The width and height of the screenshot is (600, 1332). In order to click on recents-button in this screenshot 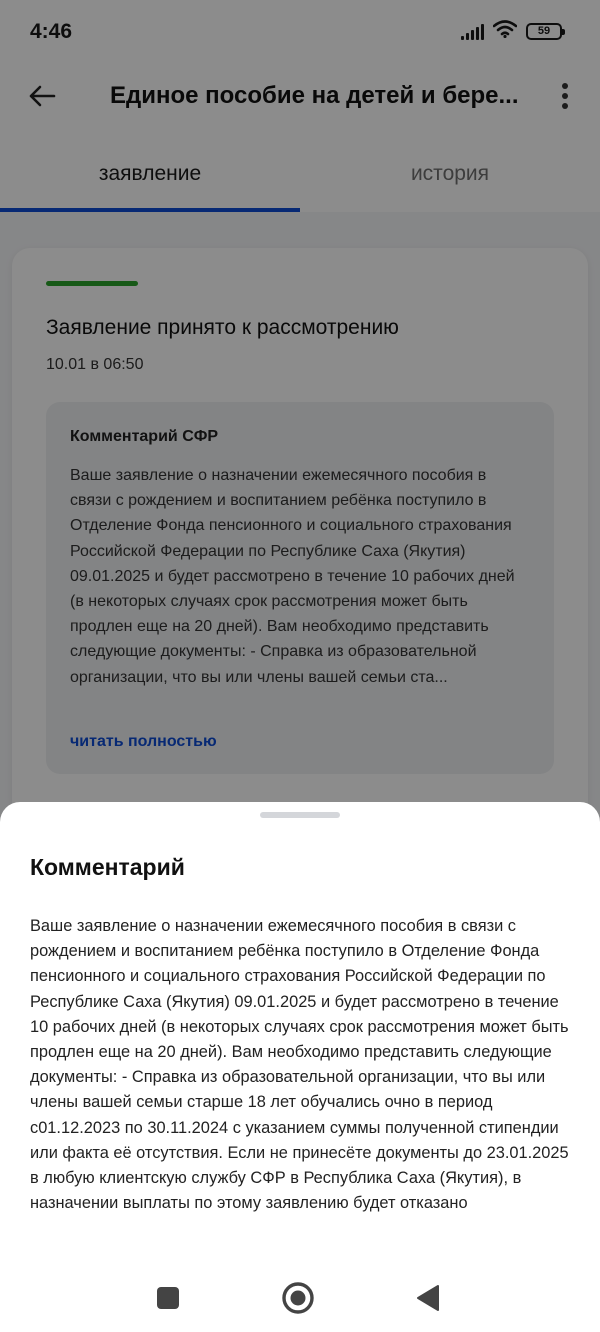, I will do `click(168, 1298)`.